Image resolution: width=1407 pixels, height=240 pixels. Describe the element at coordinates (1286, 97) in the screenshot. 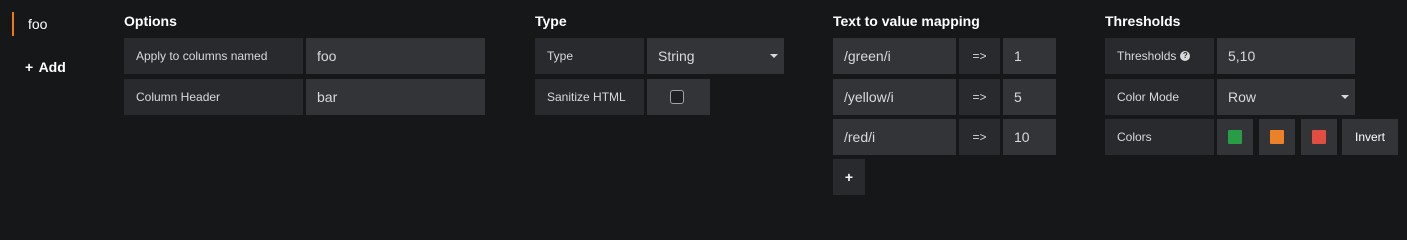

I see `color-mode-select: Row` at that location.